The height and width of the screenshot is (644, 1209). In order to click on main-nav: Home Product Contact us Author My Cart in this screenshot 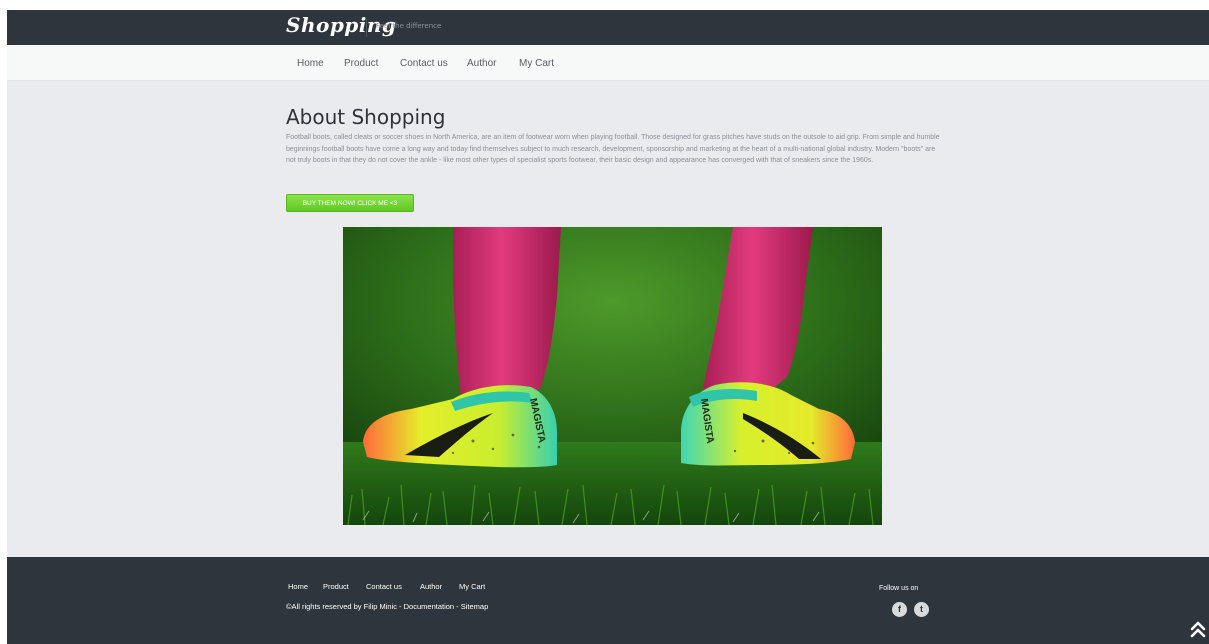, I will do `click(608, 63)`.